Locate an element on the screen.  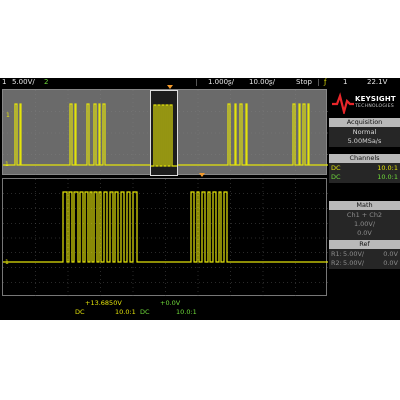
brand-logo: KEYSIGHT TECHNOLOGIES is located at coordinates (364, 103).